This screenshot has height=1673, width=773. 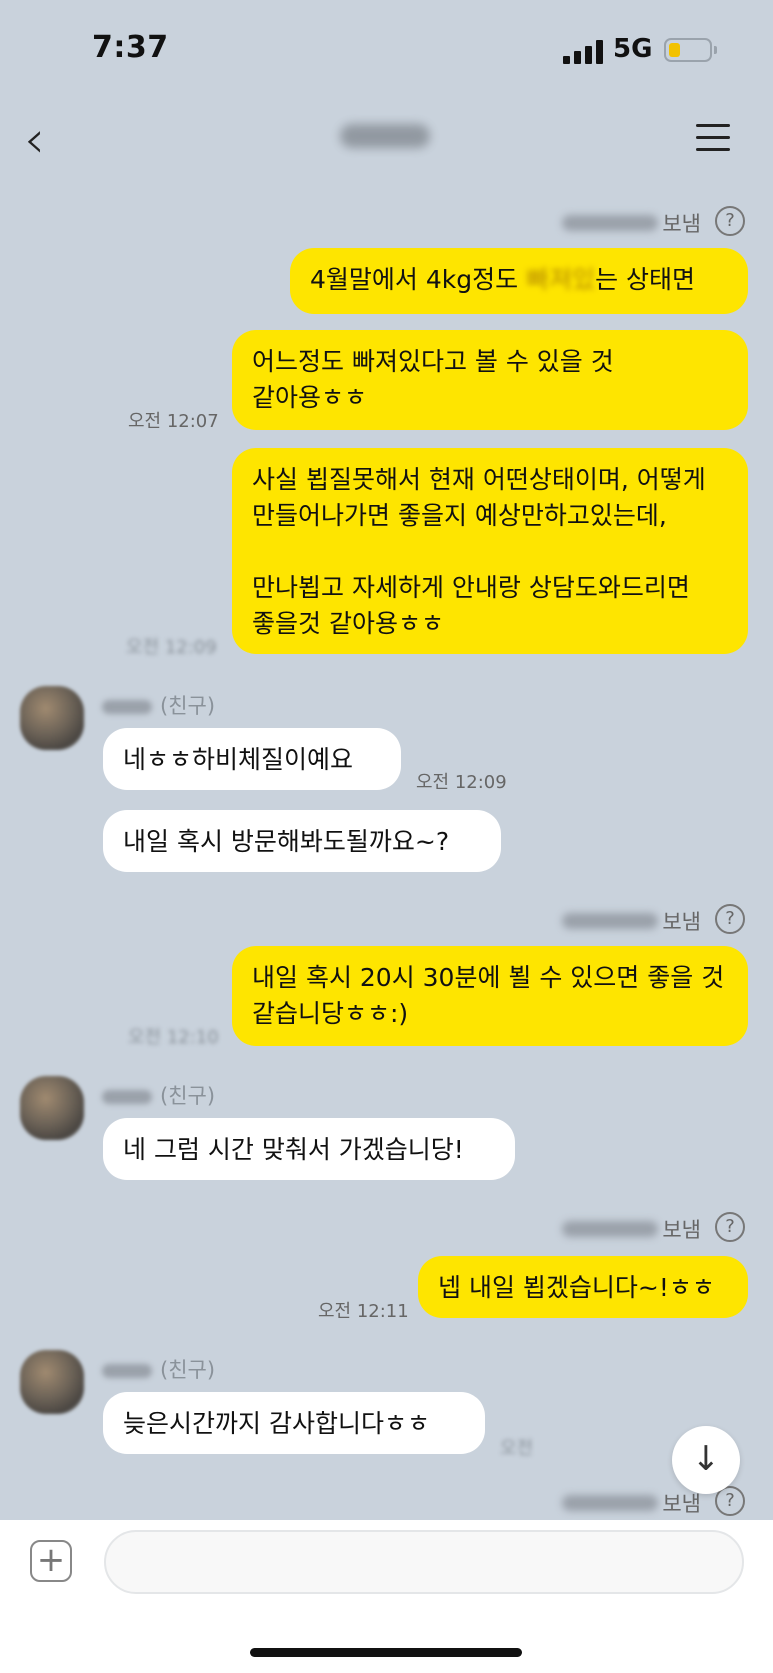 What do you see at coordinates (386, 1652) in the screenshot?
I see `home-indicator` at bounding box center [386, 1652].